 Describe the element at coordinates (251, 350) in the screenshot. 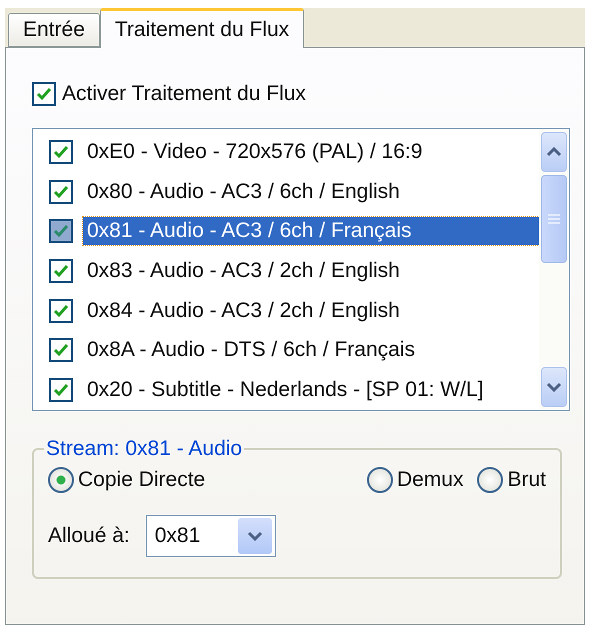

I see `list-item: 0x8A - Audio - DTS / 6ch / Français` at that location.